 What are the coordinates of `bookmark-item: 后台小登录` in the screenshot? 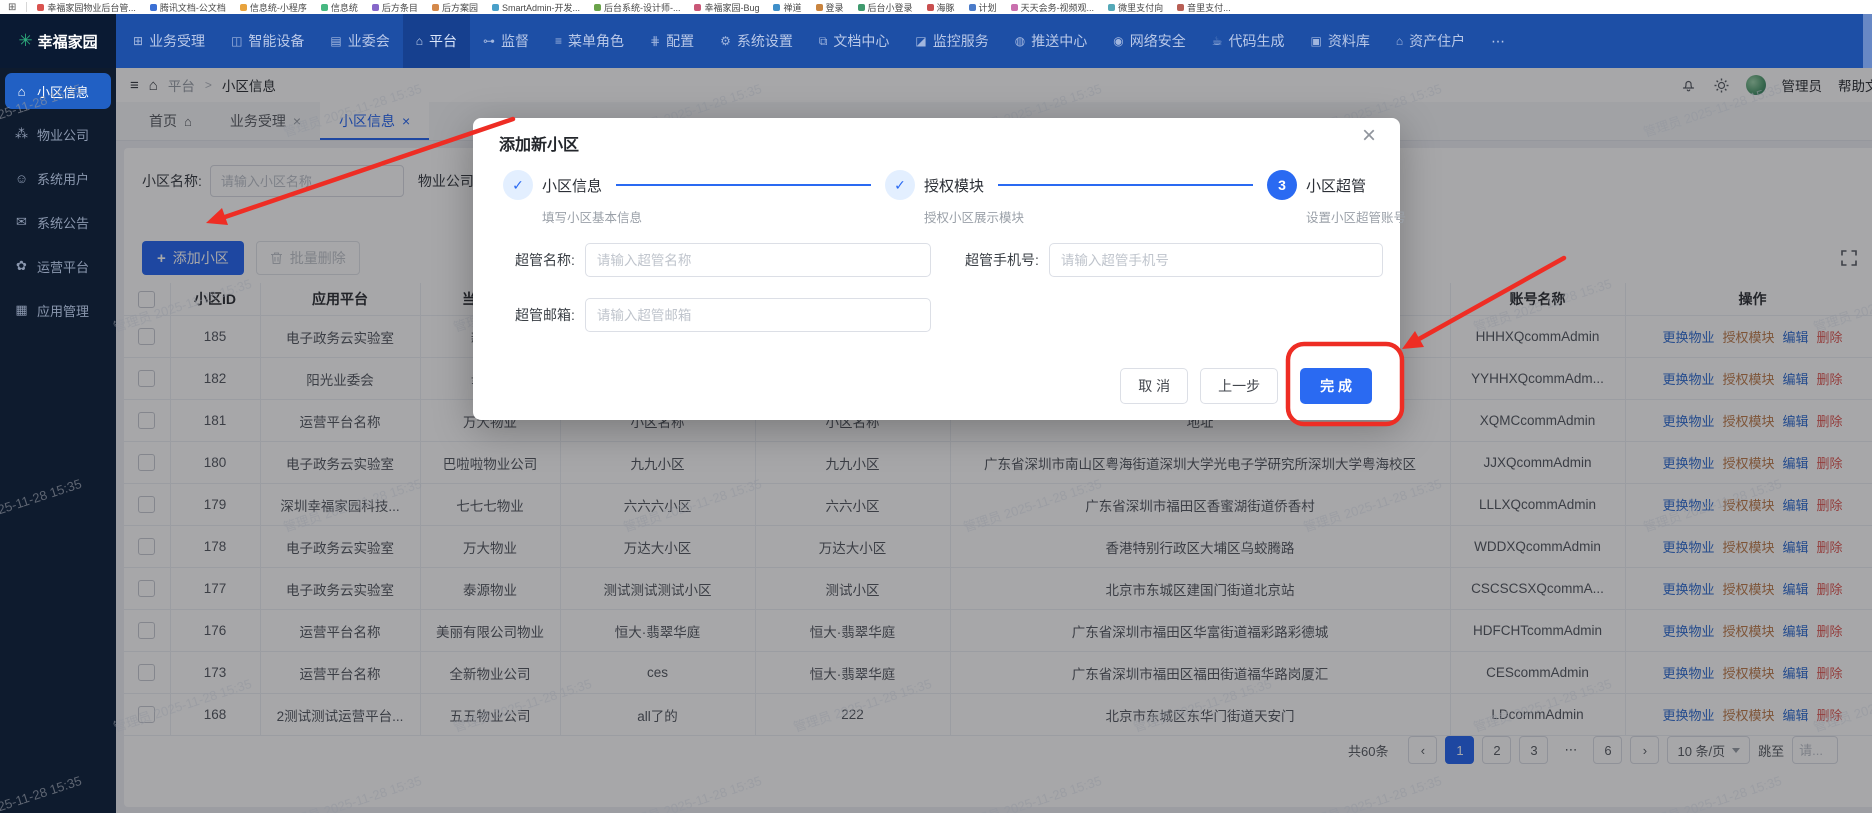 It's located at (885, 7).